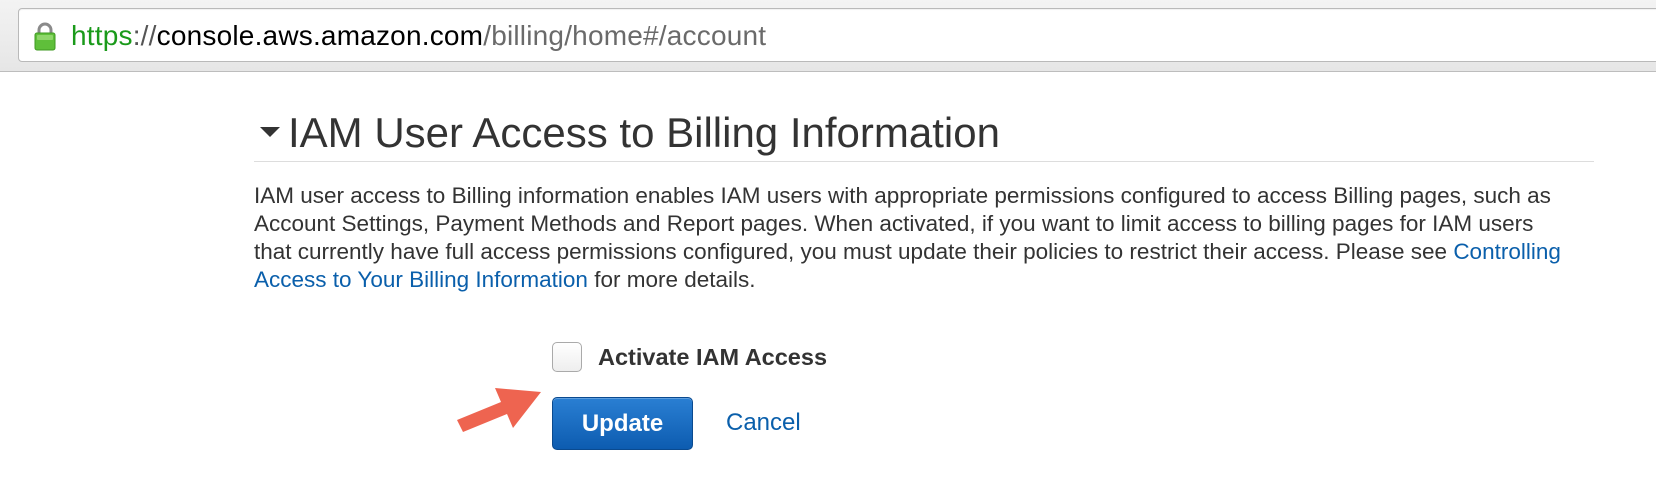  Describe the element at coordinates (644, 132) in the screenshot. I see `section-title: IAM User Access to Billing Information` at that location.